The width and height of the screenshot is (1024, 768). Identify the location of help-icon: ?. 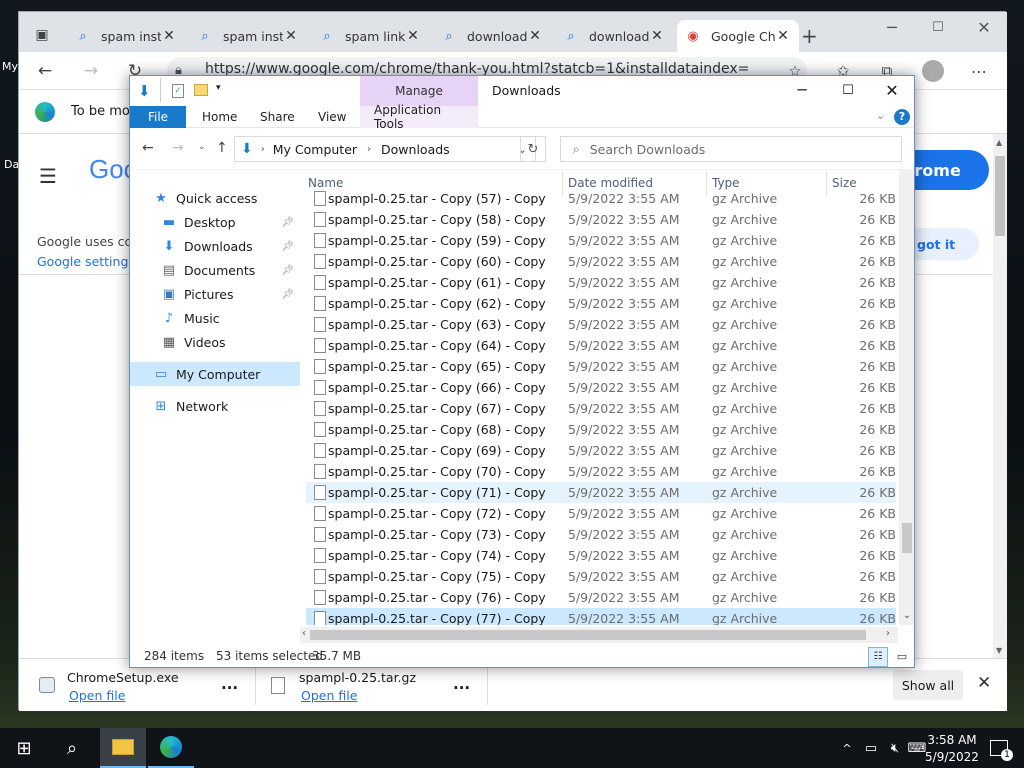
(902, 117).